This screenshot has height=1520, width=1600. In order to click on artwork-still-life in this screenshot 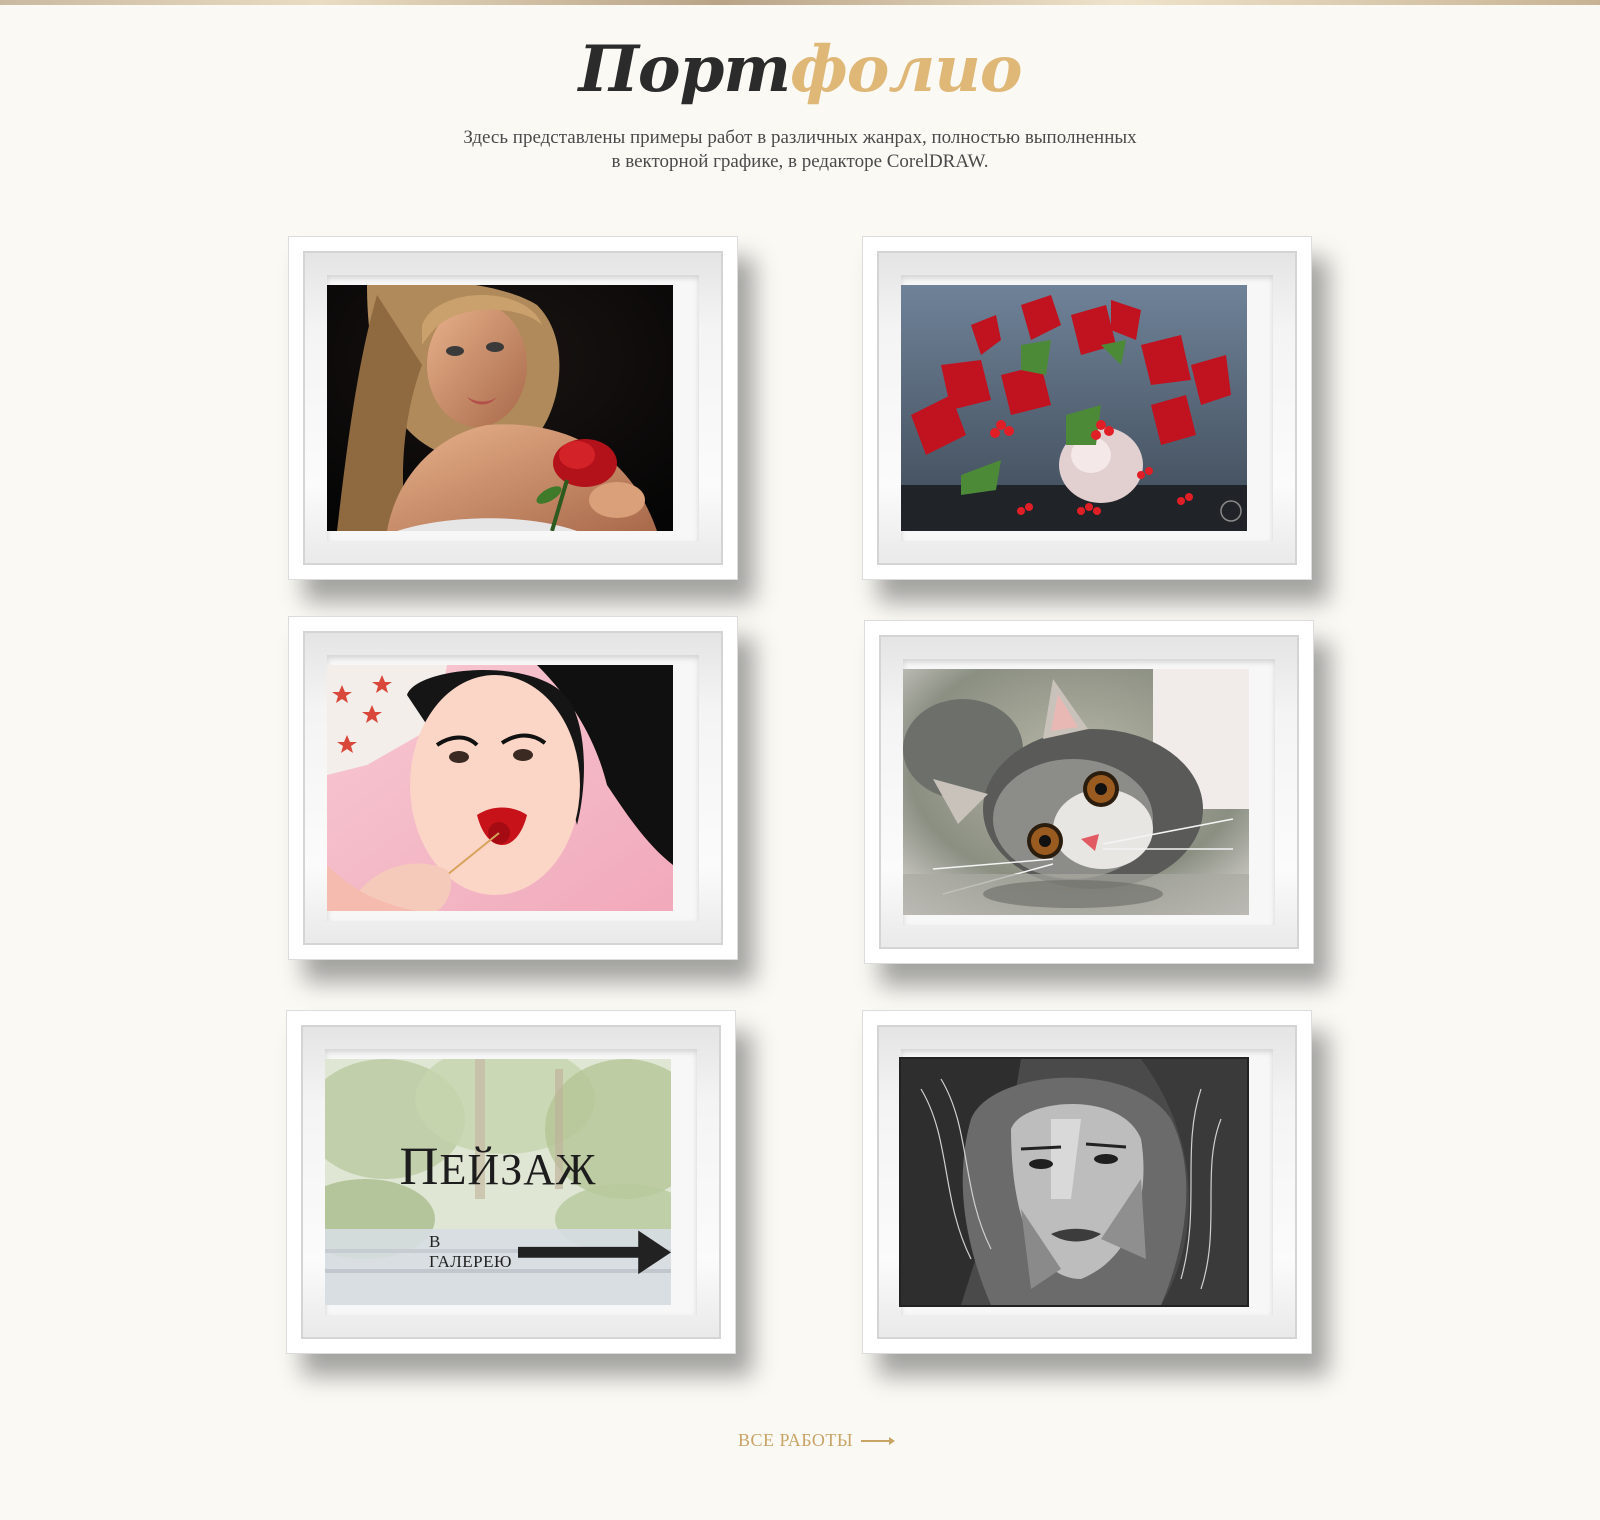, I will do `click(1074, 408)`.